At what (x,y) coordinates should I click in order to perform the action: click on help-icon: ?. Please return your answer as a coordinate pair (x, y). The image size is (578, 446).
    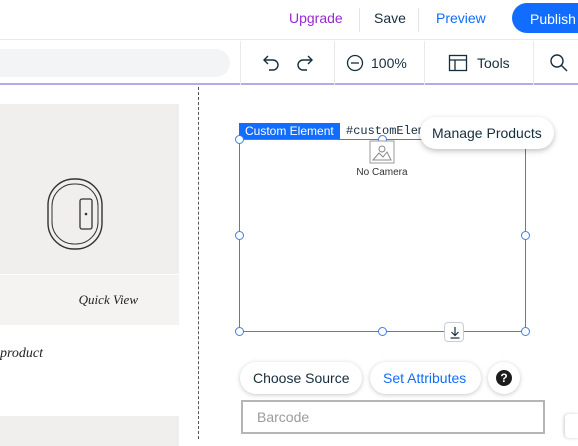
    Looking at the image, I should click on (504, 378).